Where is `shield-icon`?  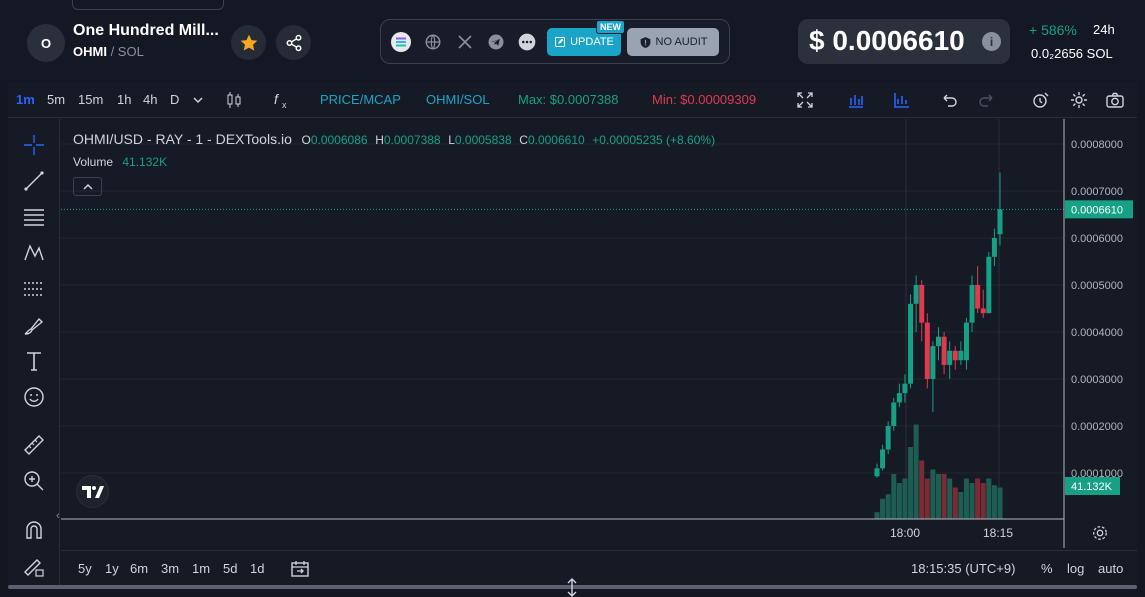 shield-icon is located at coordinates (645, 42).